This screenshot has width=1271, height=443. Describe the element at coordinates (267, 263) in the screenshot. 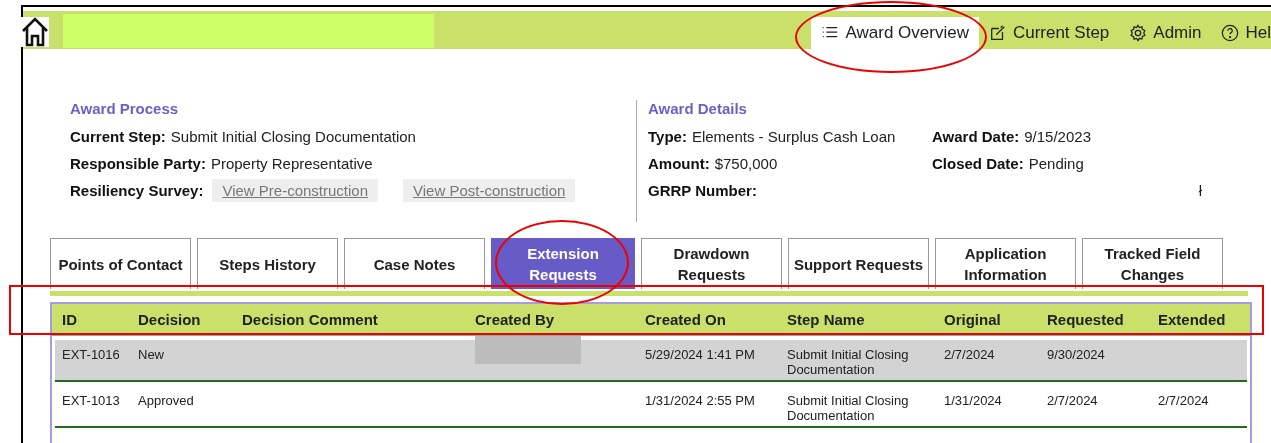

I see `tab: Steps History` at that location.